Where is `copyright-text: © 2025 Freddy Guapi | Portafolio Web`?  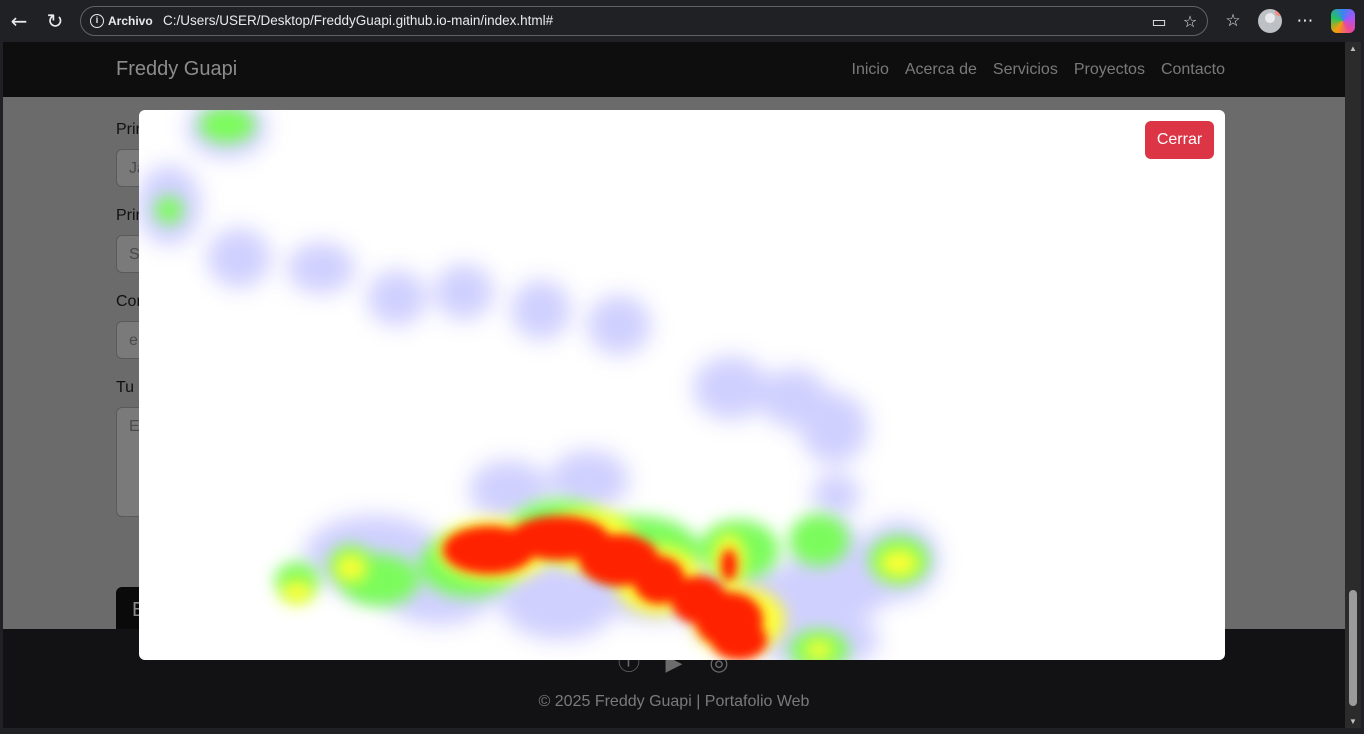
copyright-text: © 2025 Freddy Guapi | Portafolio Web is located at coordinates (674, 701).